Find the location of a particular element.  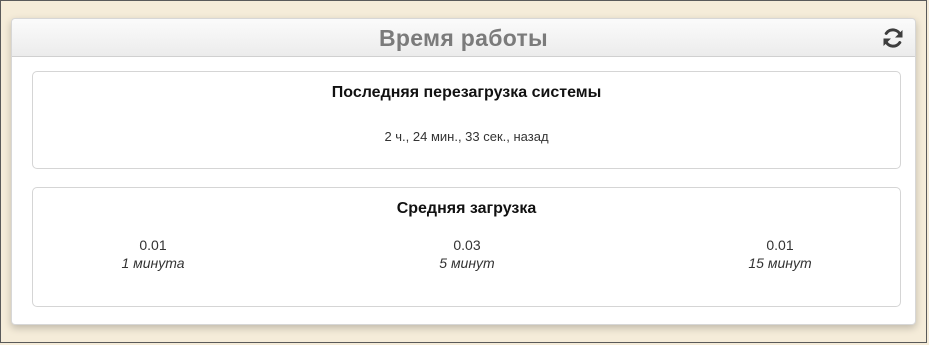

widget-title: Время работы is located at coordinates (463, 38).